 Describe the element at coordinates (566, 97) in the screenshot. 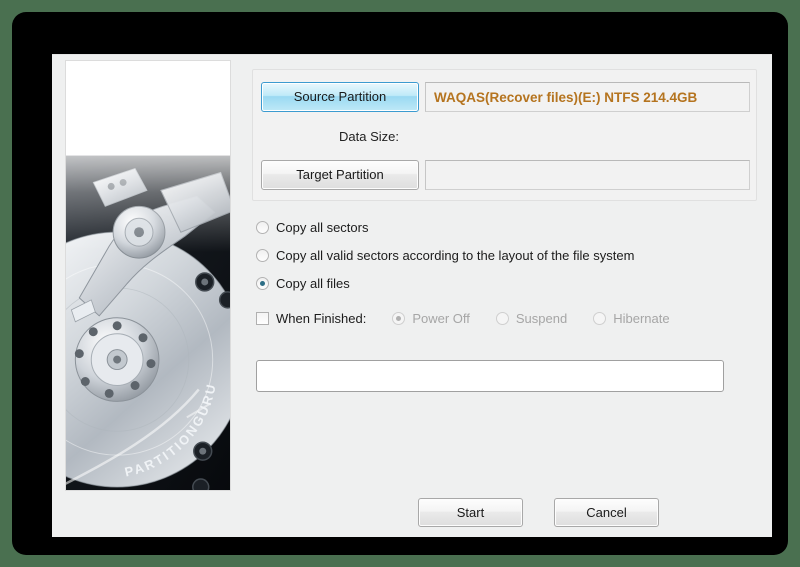

I see `source-partition-value: WAQAS(Recover files)(E:) NTFS 214.4GB` at that location.